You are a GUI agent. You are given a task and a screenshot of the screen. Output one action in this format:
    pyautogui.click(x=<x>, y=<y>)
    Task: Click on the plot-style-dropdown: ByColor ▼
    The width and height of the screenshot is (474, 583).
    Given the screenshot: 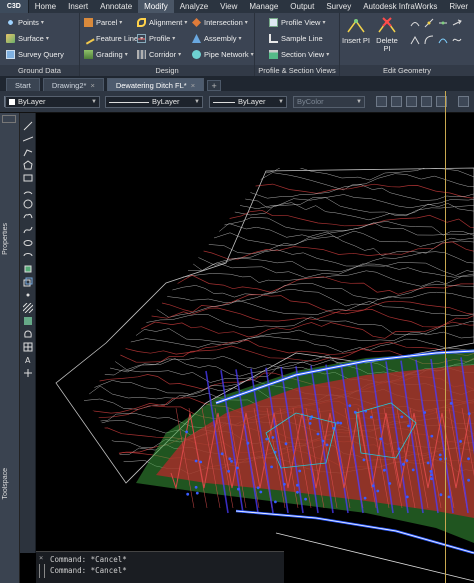 What is the action you would take?
    pyautogui.click(x=329, y=102)
    